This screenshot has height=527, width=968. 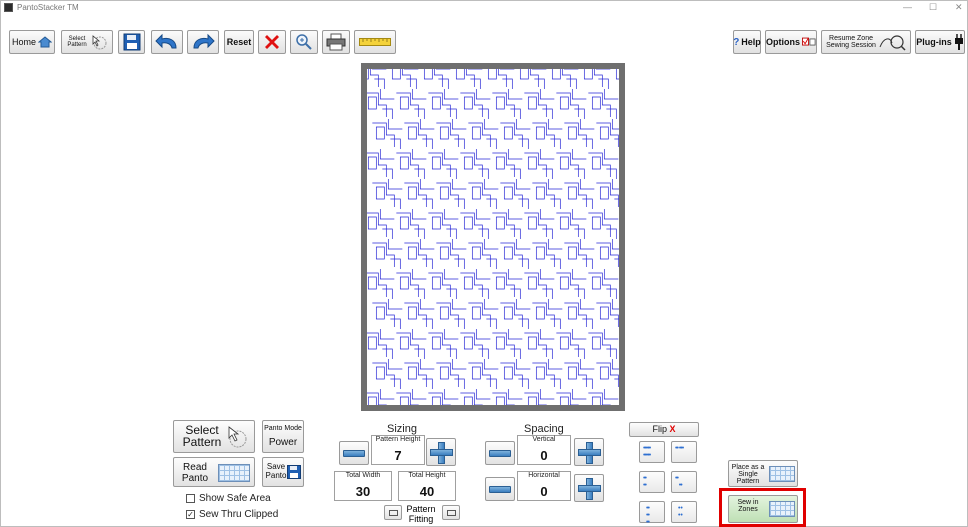 I want to click on undo-button, so click(x=167, y=42).